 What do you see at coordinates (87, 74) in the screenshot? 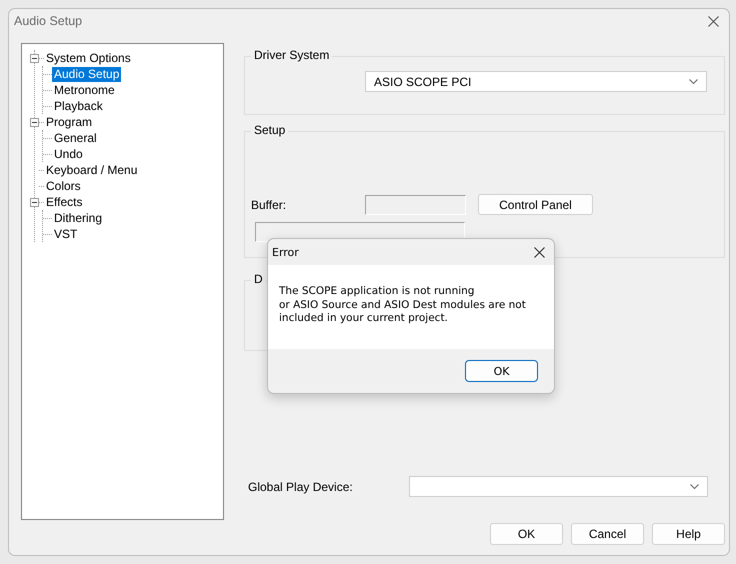
I see `tree-item: Audio Setup` at bounding box center [87, 74].